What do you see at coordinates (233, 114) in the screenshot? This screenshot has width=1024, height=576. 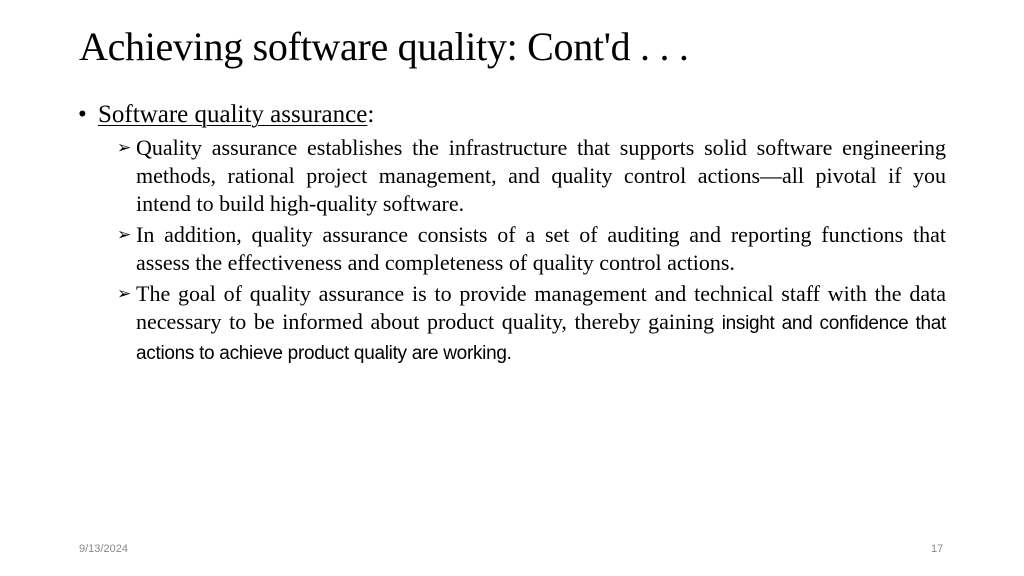 I see `section-heading-label: Software quality assurance` at bounding box center [233, 114].